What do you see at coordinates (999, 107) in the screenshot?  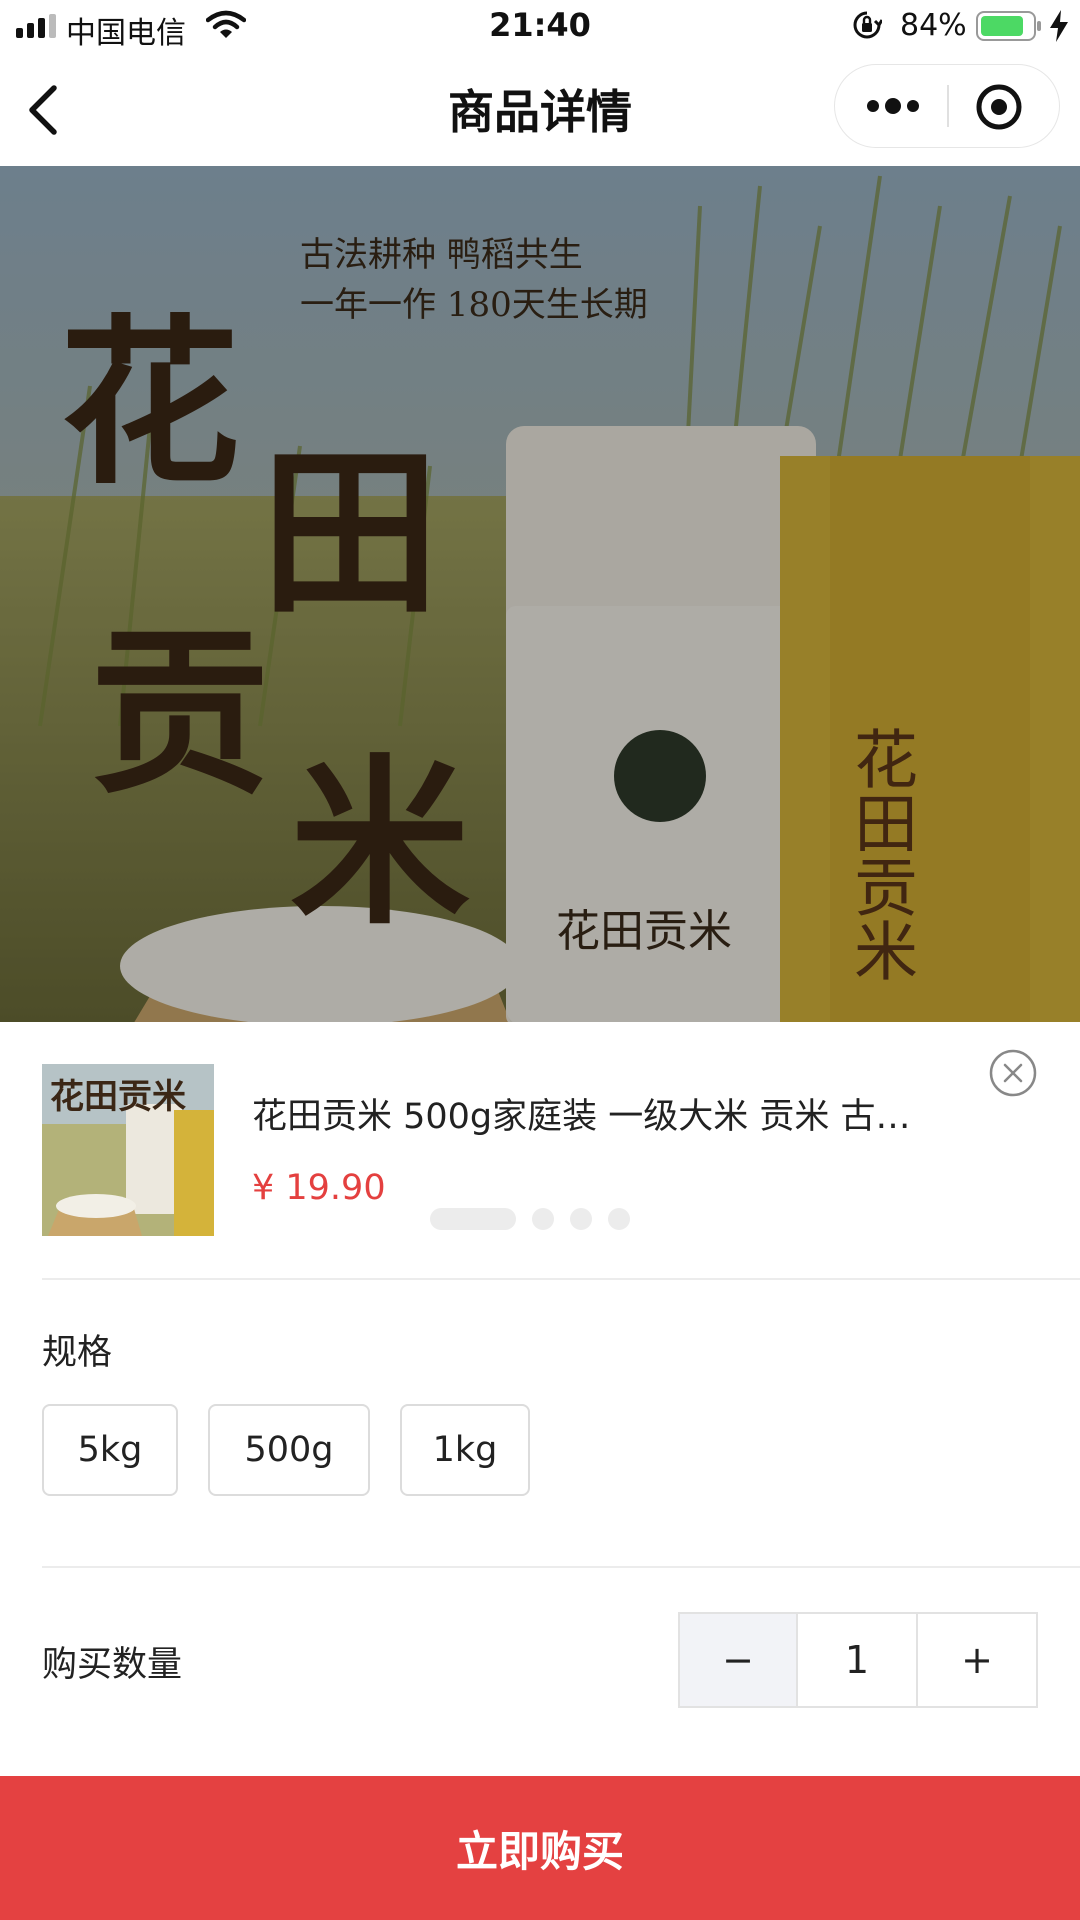 I see `close-miniprogram-icon` at bounding box center [999, 107].